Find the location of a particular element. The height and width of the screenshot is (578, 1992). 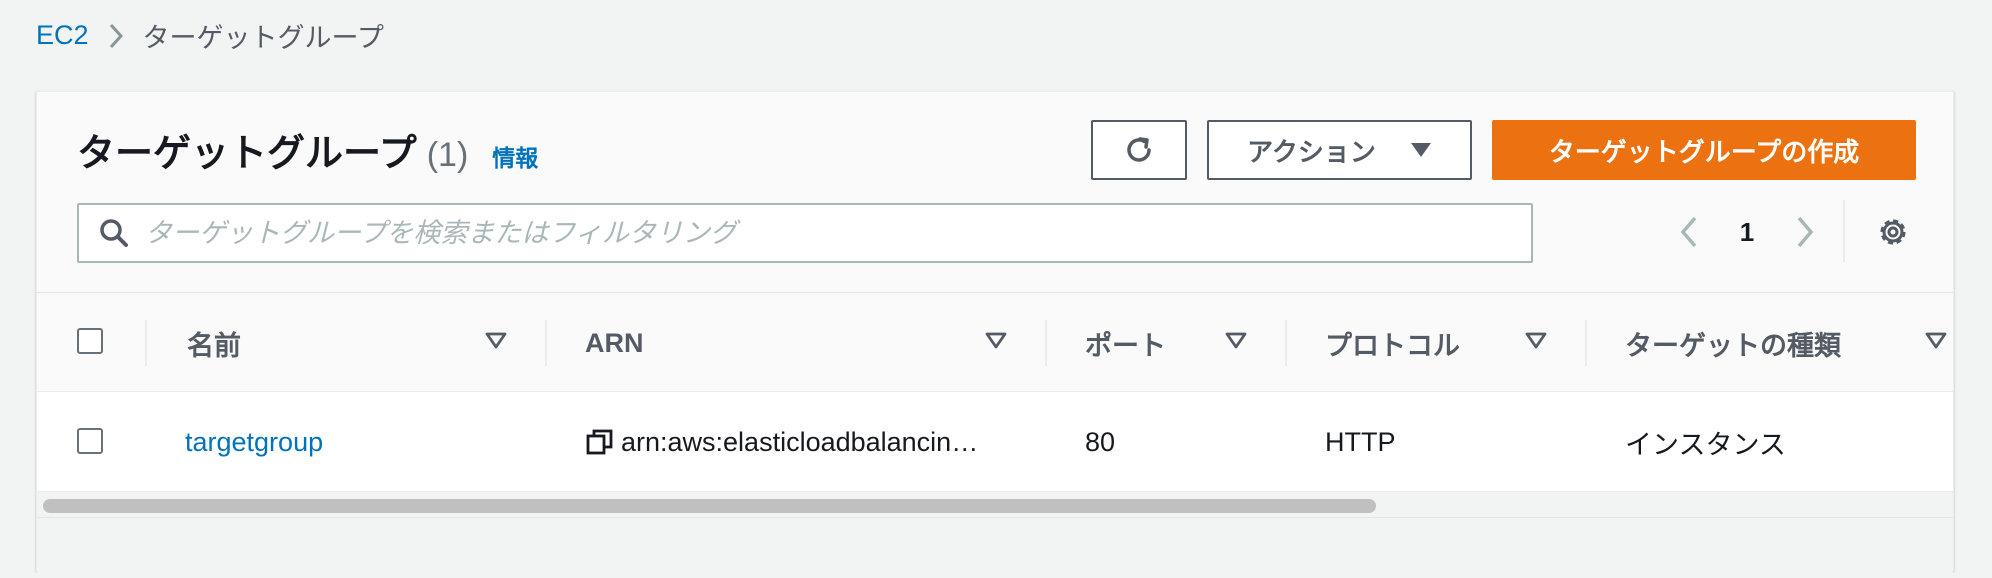

column-header-name: 名前 is located at coordinates (214, 343).